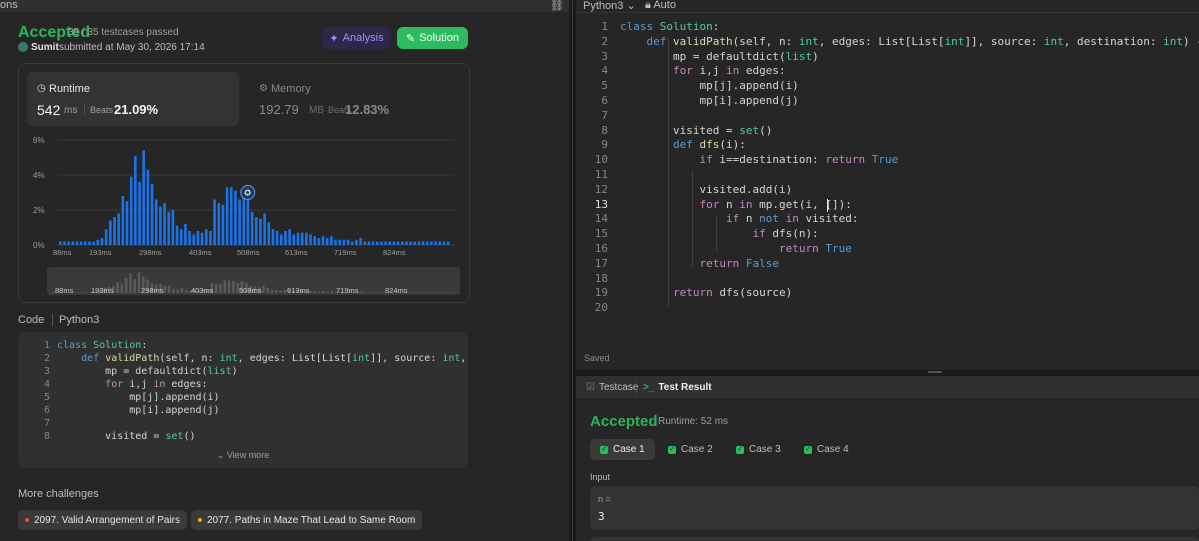 The width and height of the screenshot is (1199, 541). What do you see at coordinates (598, 116) in the screenshot?
I see `code-line: 7` at bounding box center [598, 116].